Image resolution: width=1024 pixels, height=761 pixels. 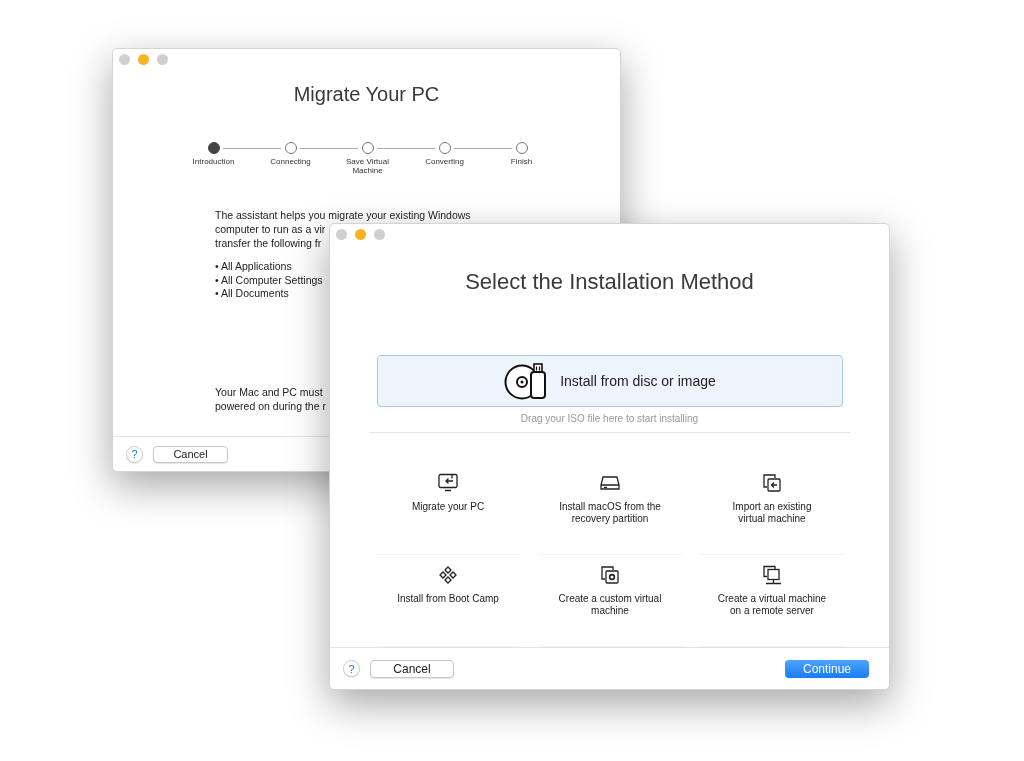 What do you see at coordinates (448, 575) in the screenshot?
I see `diamond-grid-icon` at bounding box center [448, 575].